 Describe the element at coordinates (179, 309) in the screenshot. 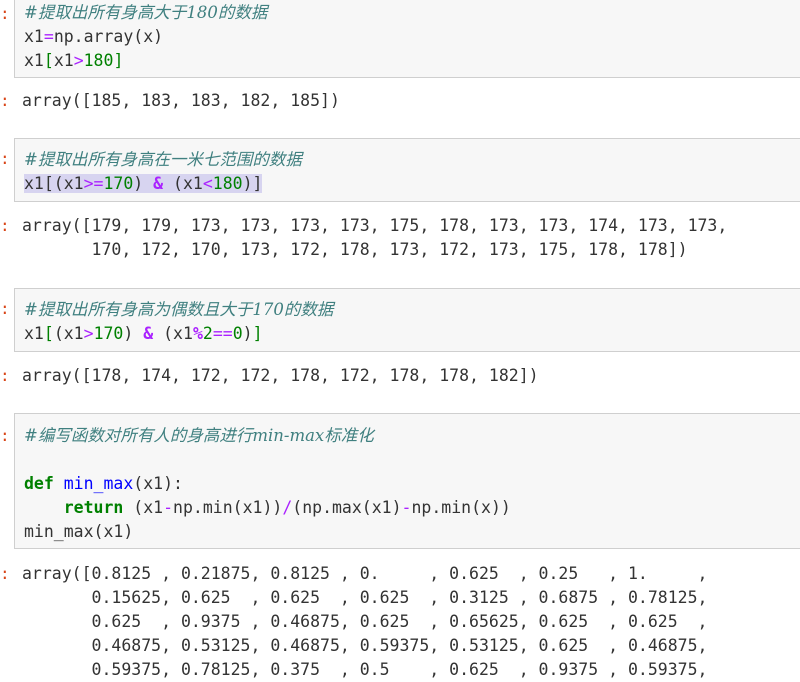

I see `cell-3-comment: #提取出所有身高为偶数且大于170的数据` at that location.